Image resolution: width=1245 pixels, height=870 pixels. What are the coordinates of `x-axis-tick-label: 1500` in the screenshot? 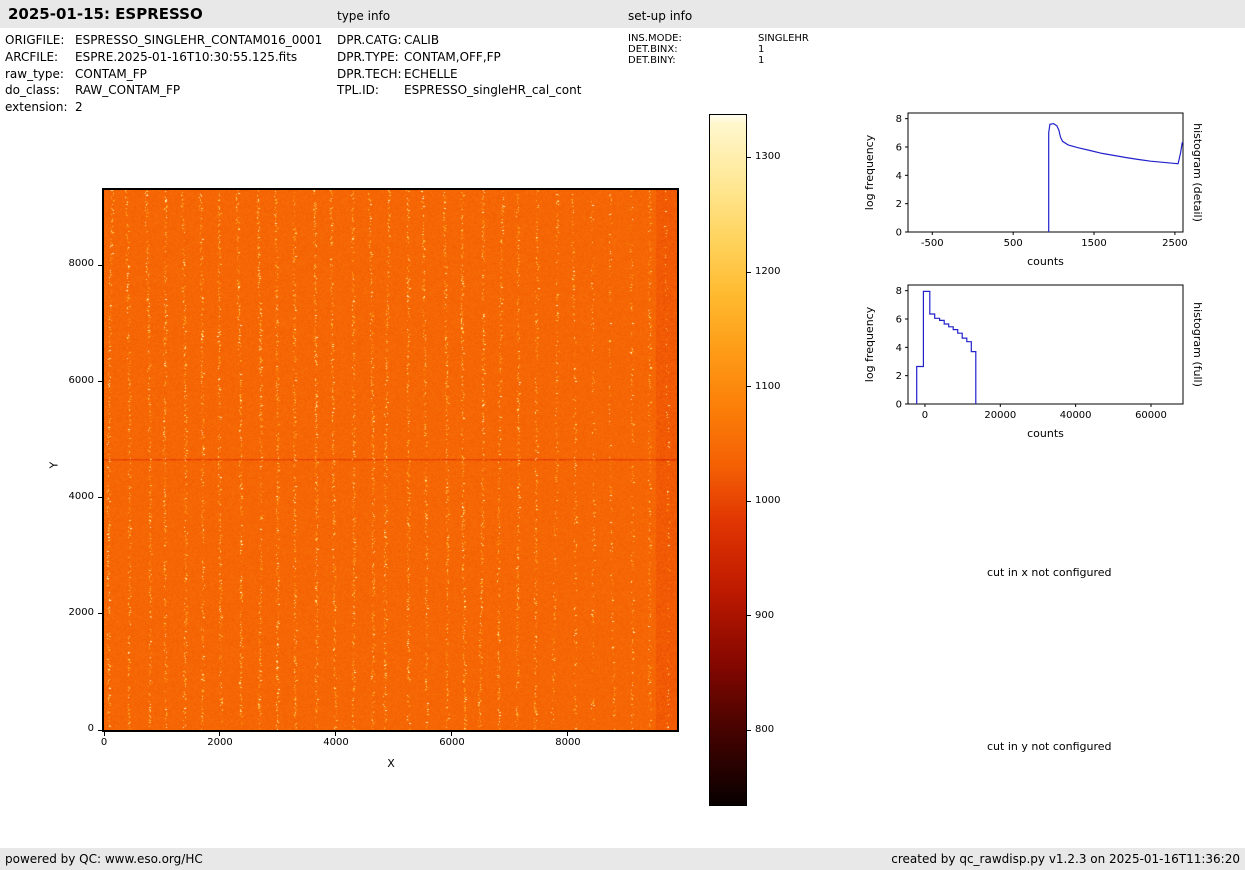 It's located at (1093, 243).